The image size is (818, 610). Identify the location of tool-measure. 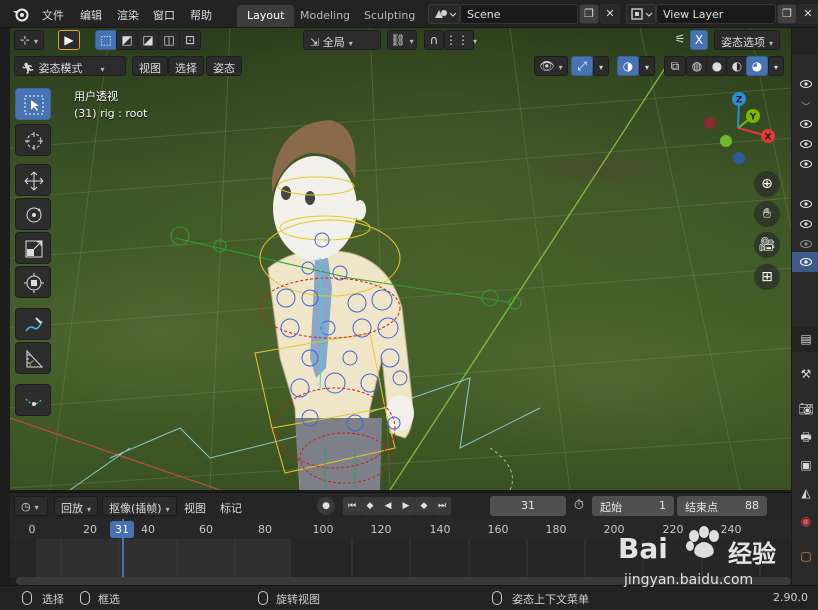
(33, 358).